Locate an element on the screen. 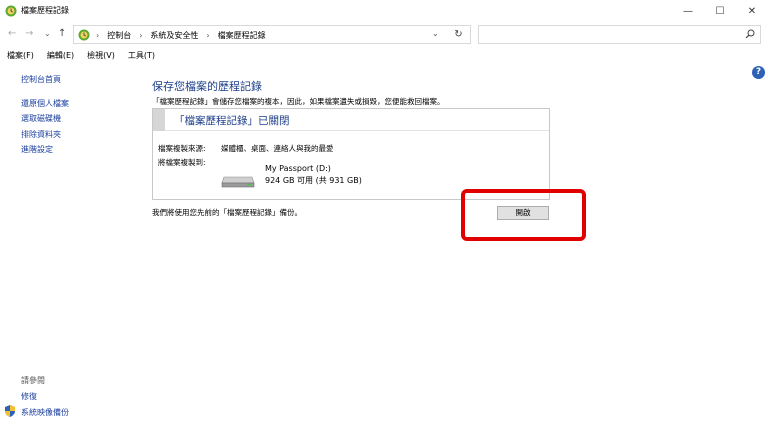 The height and width of the screenshot is (432, 768). title-bar: 檔案歷程記錄 — ☐ ✕ is located at coordinates (384, 11).